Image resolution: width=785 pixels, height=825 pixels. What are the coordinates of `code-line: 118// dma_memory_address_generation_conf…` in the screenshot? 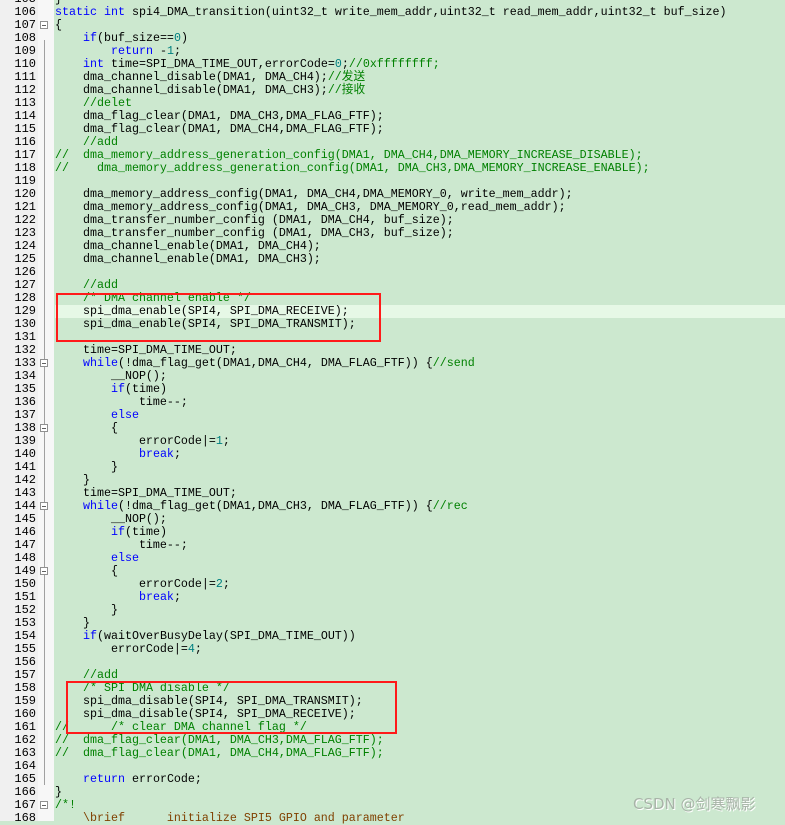 It's located at (392, 168).